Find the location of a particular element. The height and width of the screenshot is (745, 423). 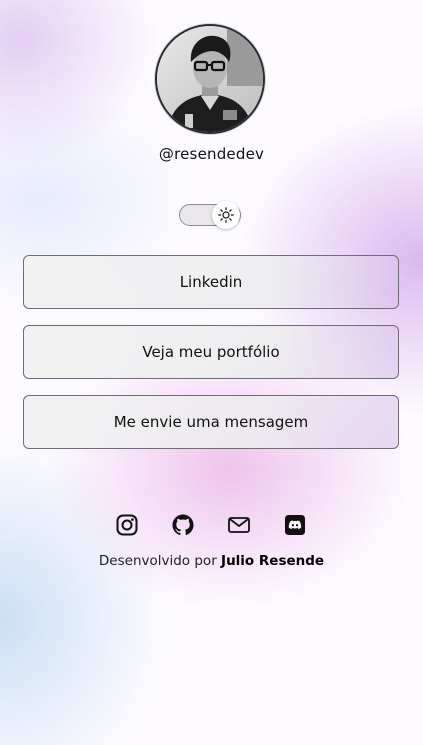

username: @resendedev is located at coordinates (211, 154).